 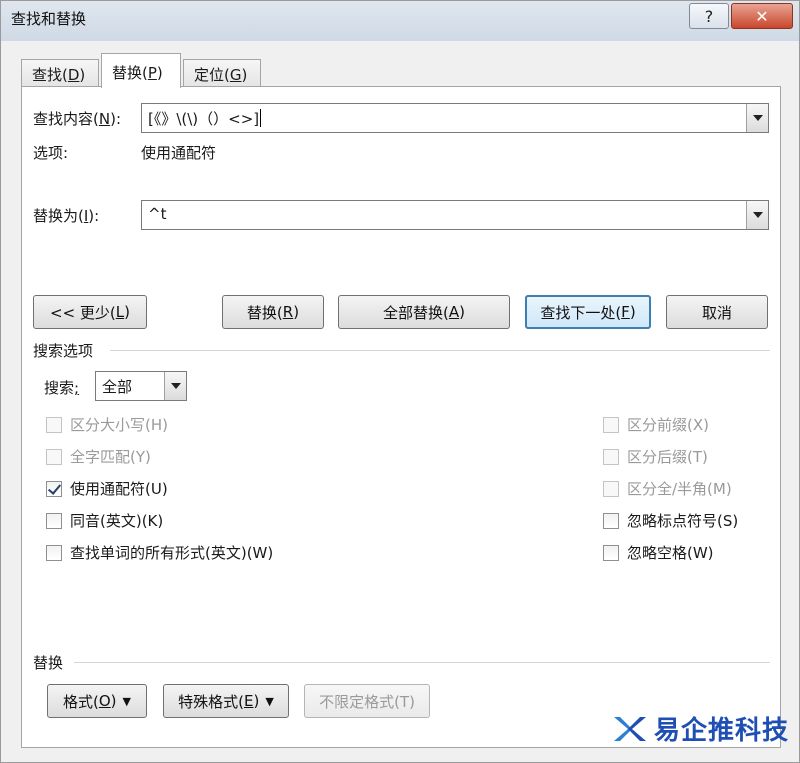 I want to click on sounds-like-option: 同音(英文)(K), so click(x=104, y=520).